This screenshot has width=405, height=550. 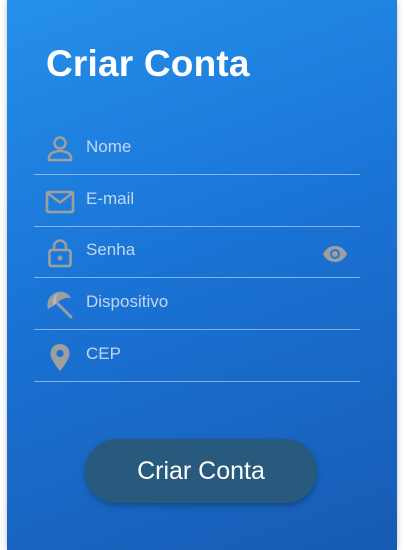 What do you see at coordinates (197, 304) in the screenshot?
I see `device-field: Dispositivo` at bounding box center [197, 304].